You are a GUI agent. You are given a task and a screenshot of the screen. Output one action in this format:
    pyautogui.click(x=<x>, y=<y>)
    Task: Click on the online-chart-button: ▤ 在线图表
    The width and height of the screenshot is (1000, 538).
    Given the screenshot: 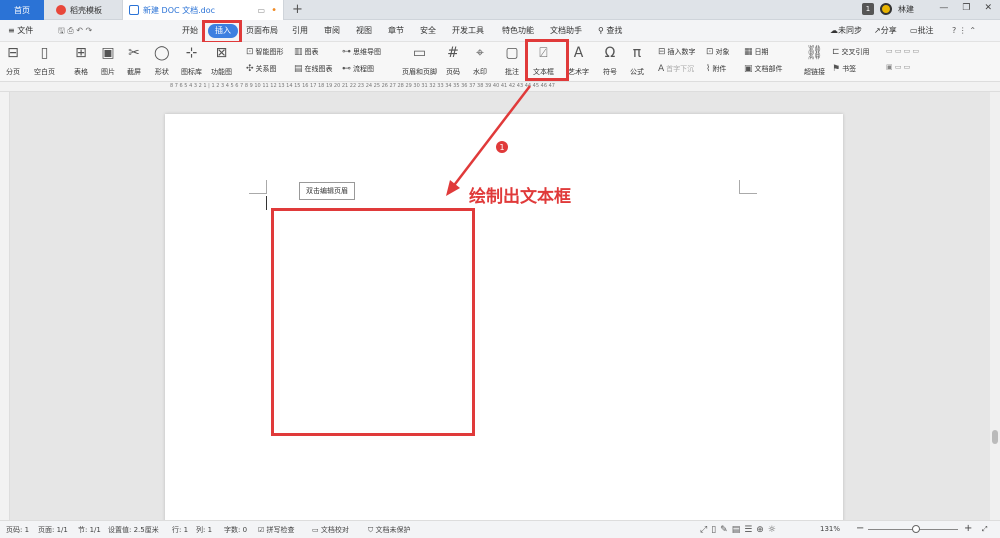 What is the action you would take?
    pyautogui.click(x=313, y=69)
    